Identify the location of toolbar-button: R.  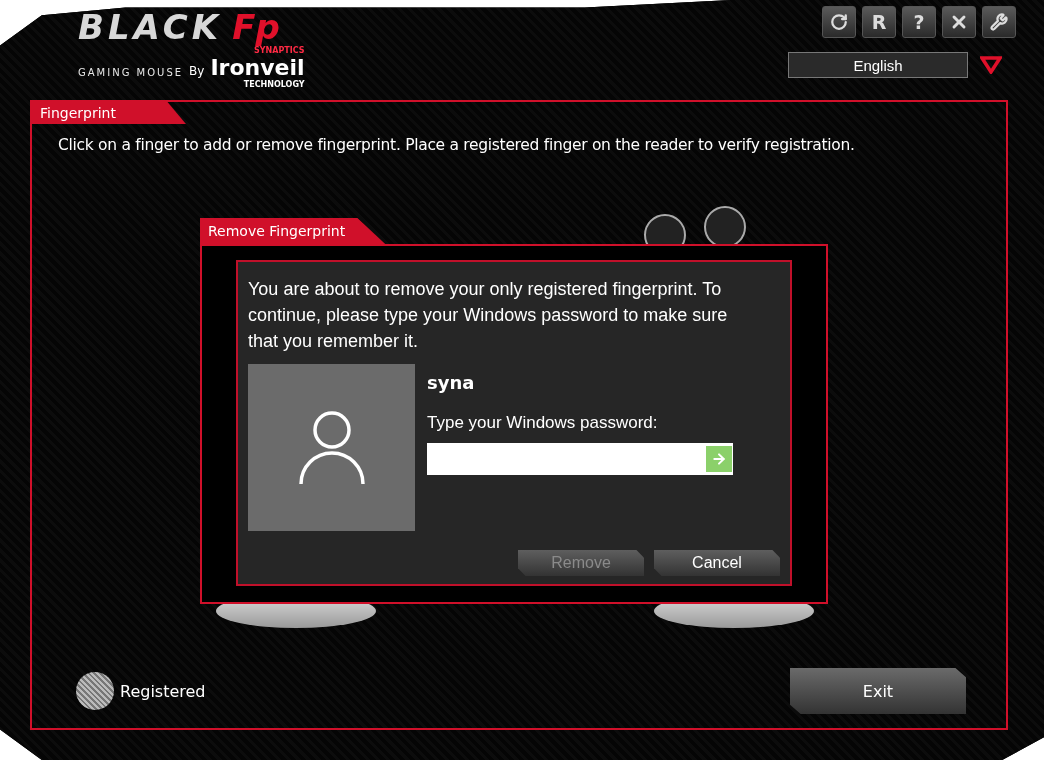
(879, 22).